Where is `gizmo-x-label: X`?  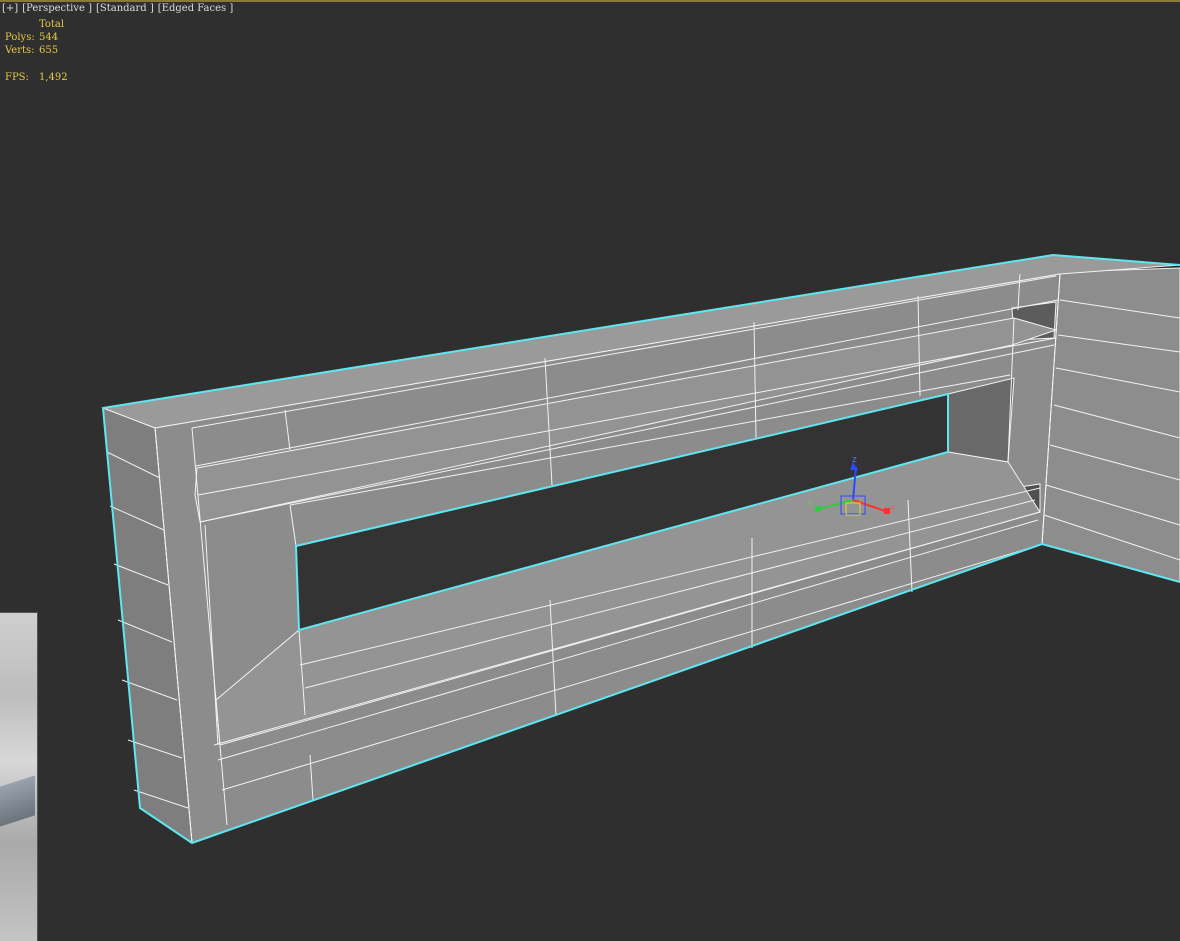
gizmo-x-label: X is located at coordinates (892, 508).